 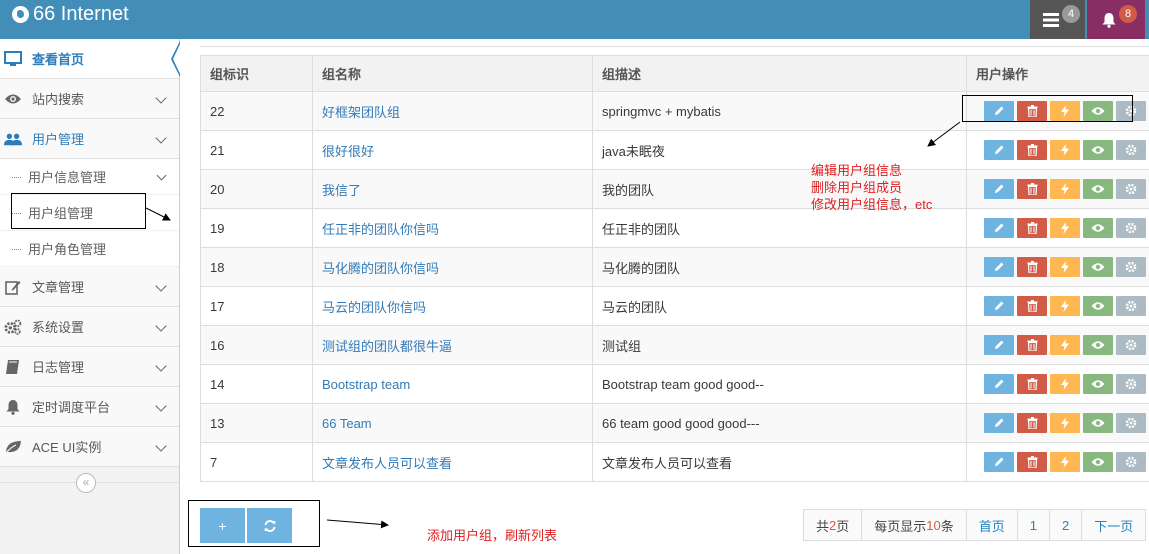 I want to click on annotation-toolbar: 添加用户组，刷新列表, so click(x=492, y=535).